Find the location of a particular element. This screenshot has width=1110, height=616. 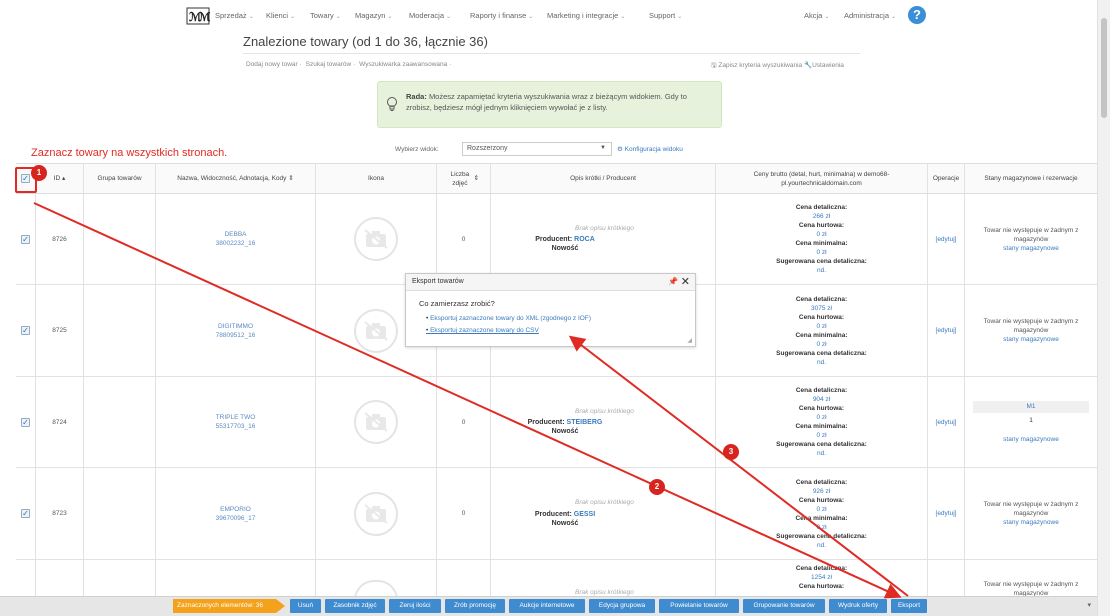

view-label: Wybierz widok: is located at coordinates (417, 149).